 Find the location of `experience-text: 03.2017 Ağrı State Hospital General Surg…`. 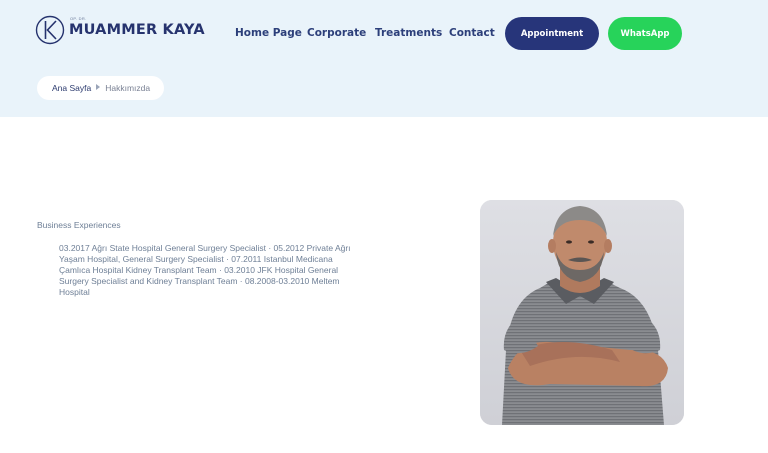

experience-text: 03.2017 Ağrı State Hospital General Surg… is located at coordinates (205, 270).